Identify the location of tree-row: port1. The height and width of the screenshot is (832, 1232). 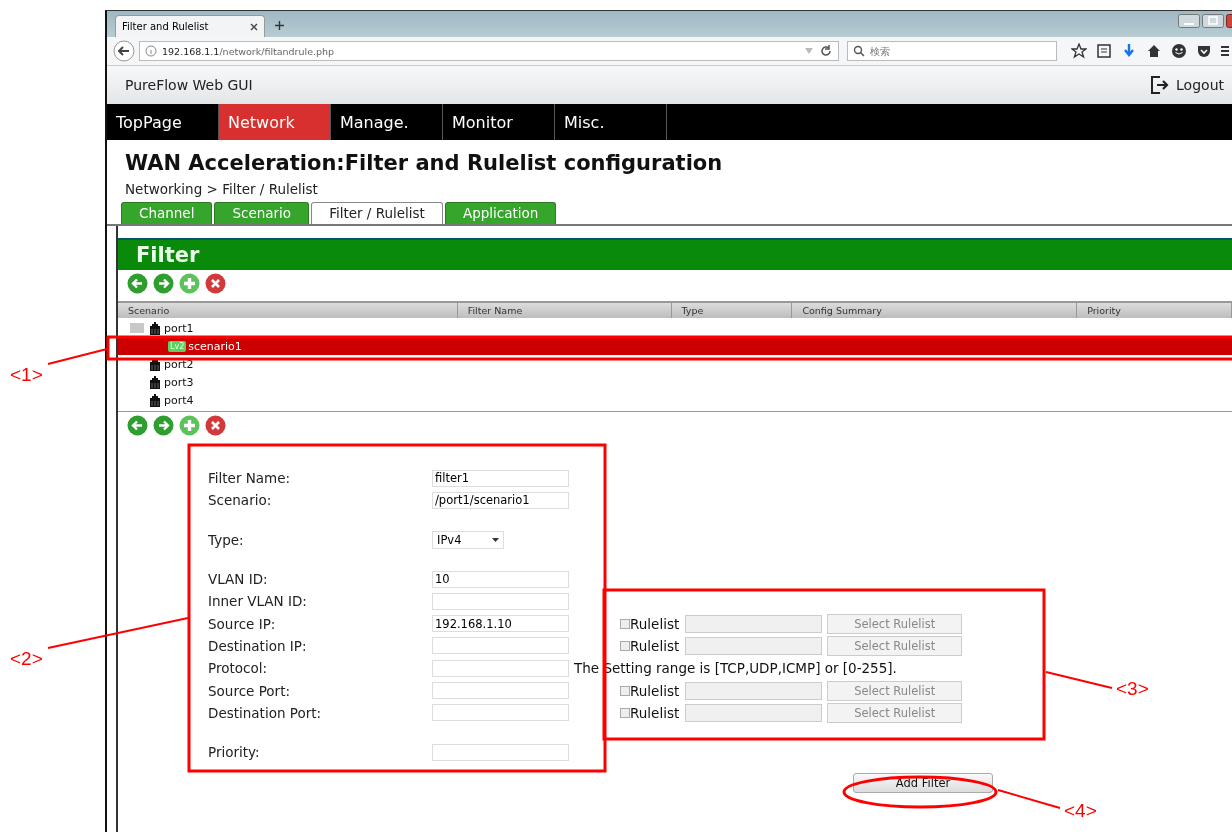
(675, 328).